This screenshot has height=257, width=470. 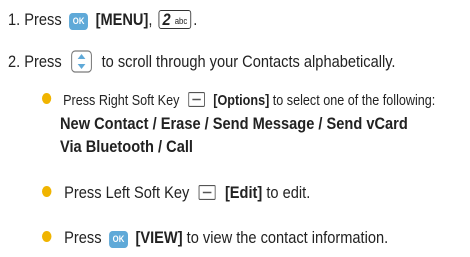 I want to click on bullet-3-suffix: to view the contact information., so click(x=287, y=237).